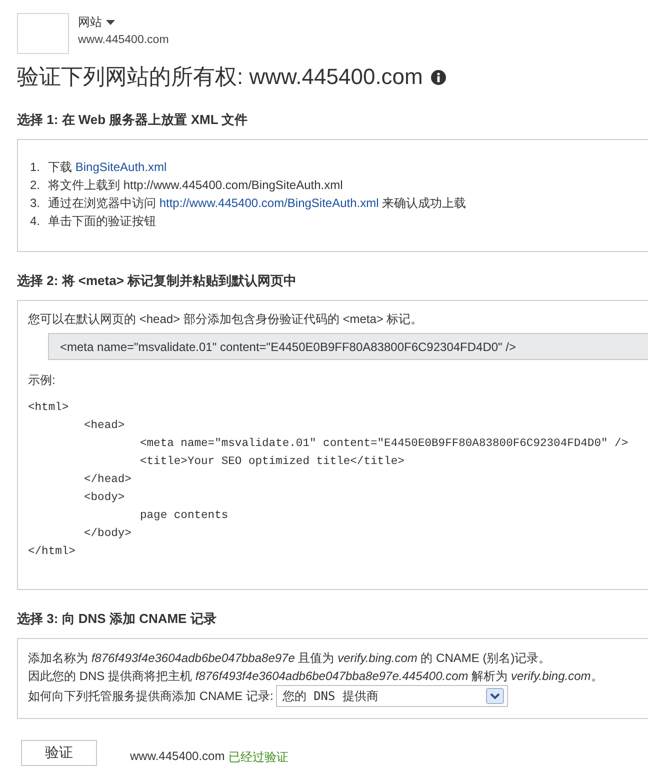 This screenshot has height=776, width=648. I want to click on step-text: 下载 BingSiteAuth.xml, so click(107, 167).